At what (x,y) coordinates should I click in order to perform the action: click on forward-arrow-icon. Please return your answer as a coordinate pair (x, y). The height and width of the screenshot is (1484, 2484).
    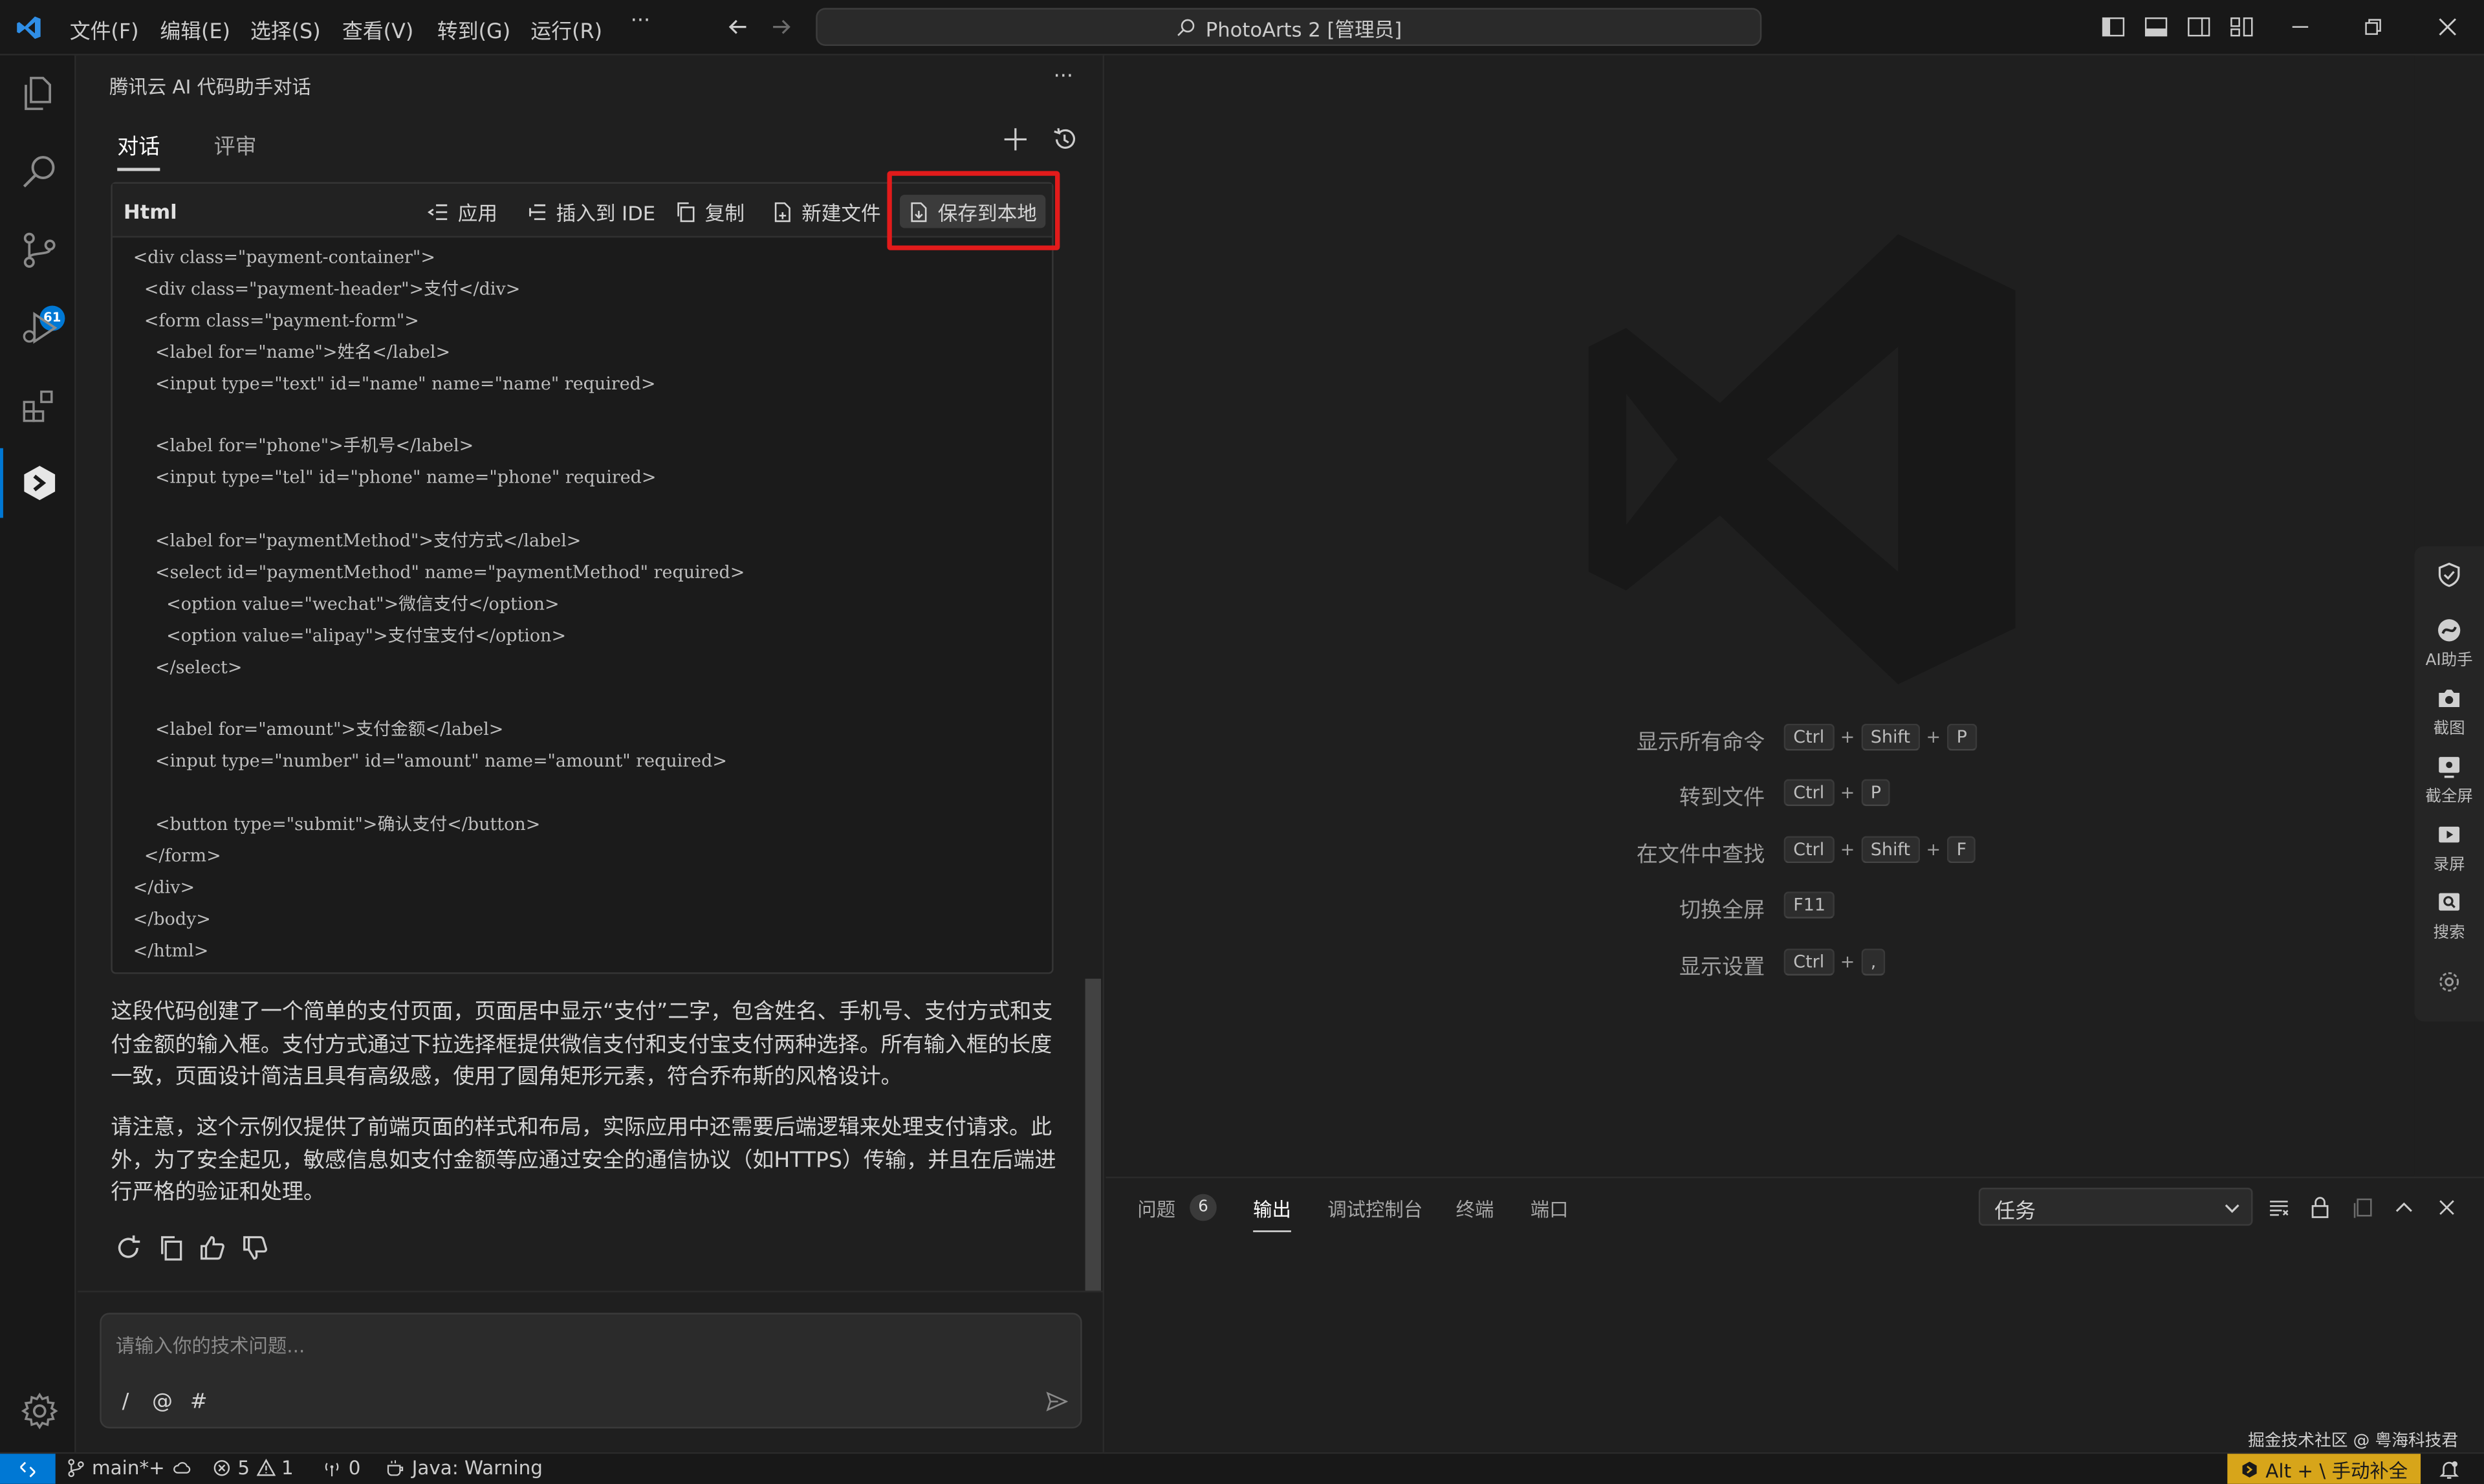
    Looking at the image, I should click on (781, 26).